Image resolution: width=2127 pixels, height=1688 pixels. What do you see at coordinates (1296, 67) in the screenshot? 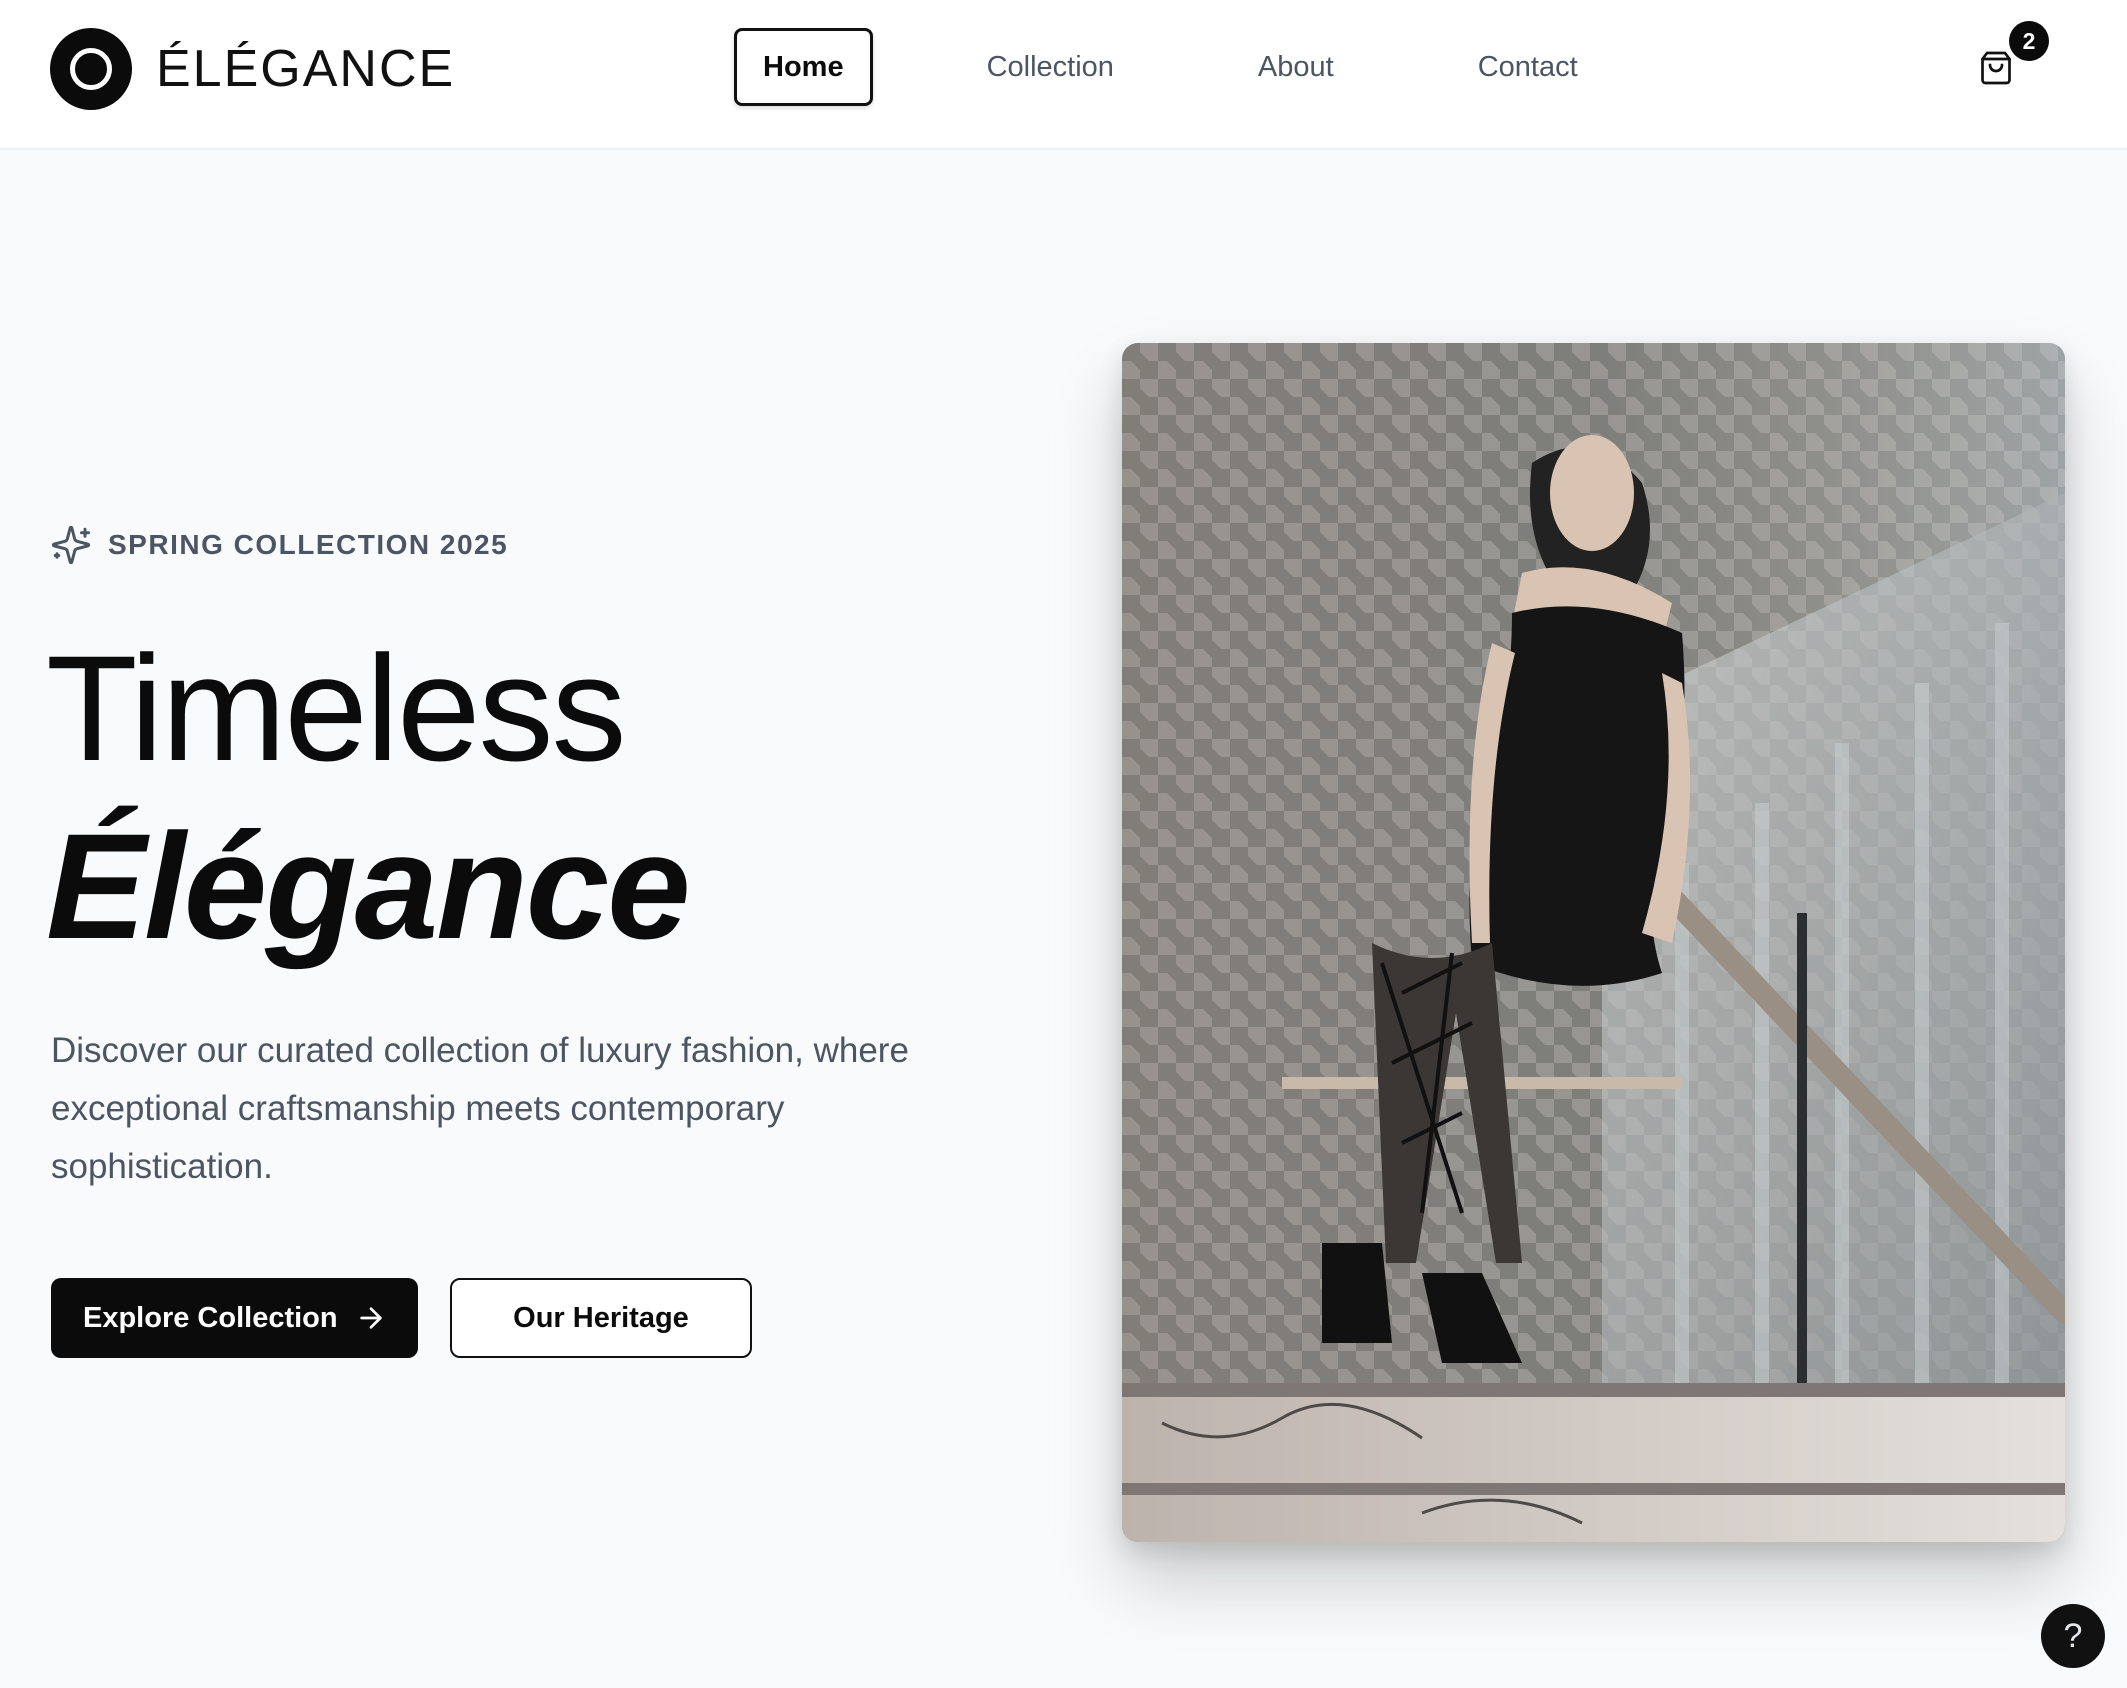
I see `nav-about: About` at bounding box center [1296, 67].